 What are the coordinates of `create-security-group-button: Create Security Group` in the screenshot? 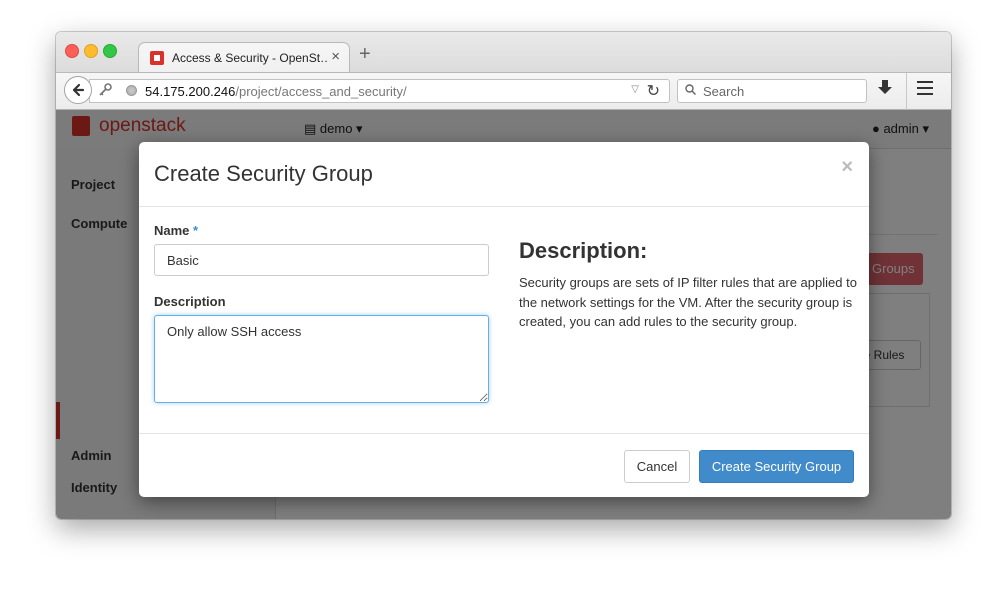 It's located at (776, 466).